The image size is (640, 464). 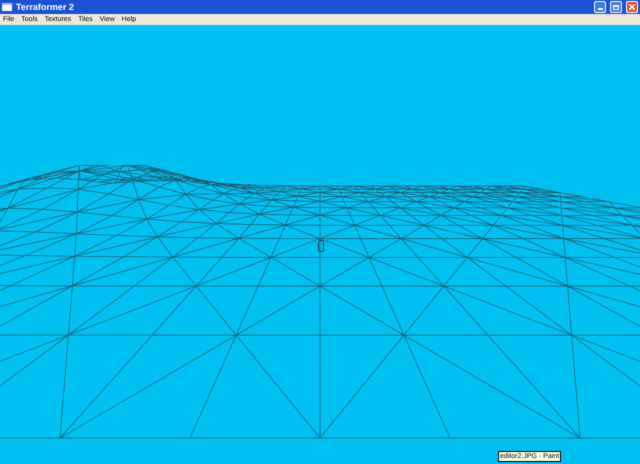 What do you see at coordinates (321, 246) in the screenshot?
I see `cursor-icon` at bounding box center [321, 246].